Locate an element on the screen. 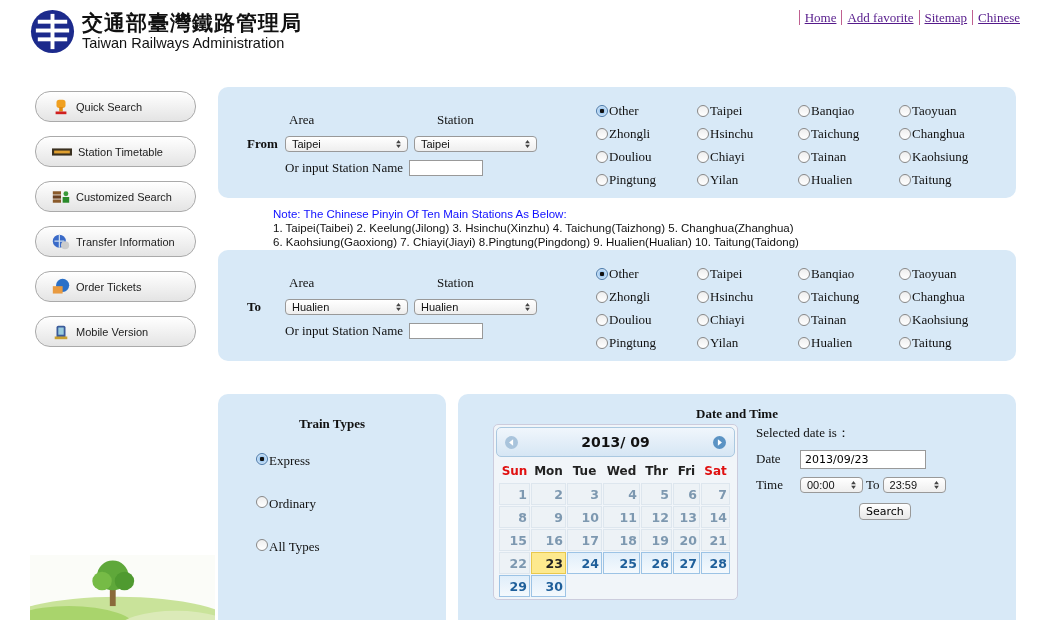  sidebar-button: Station Timetable is located at coordinates (115, 151).